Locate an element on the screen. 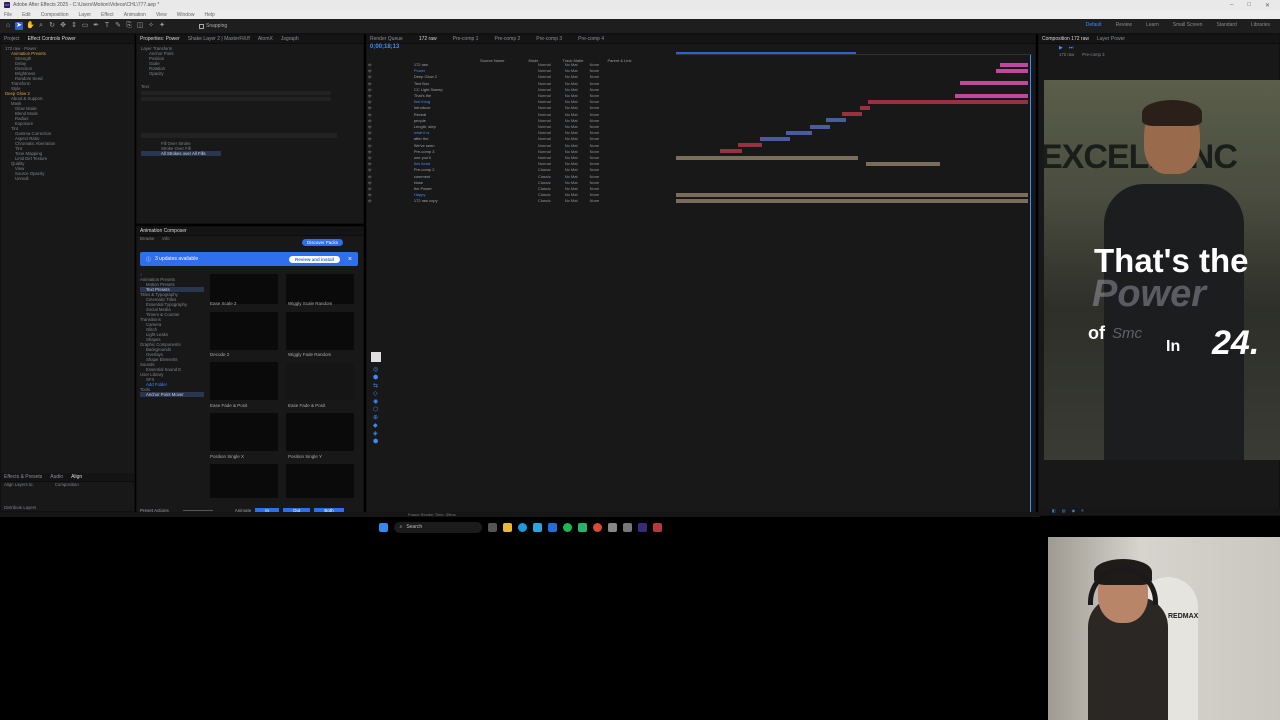 The height and width of the screenshot is (720, 1280). layer-name: Reveal is located at coordinates (449, 114).